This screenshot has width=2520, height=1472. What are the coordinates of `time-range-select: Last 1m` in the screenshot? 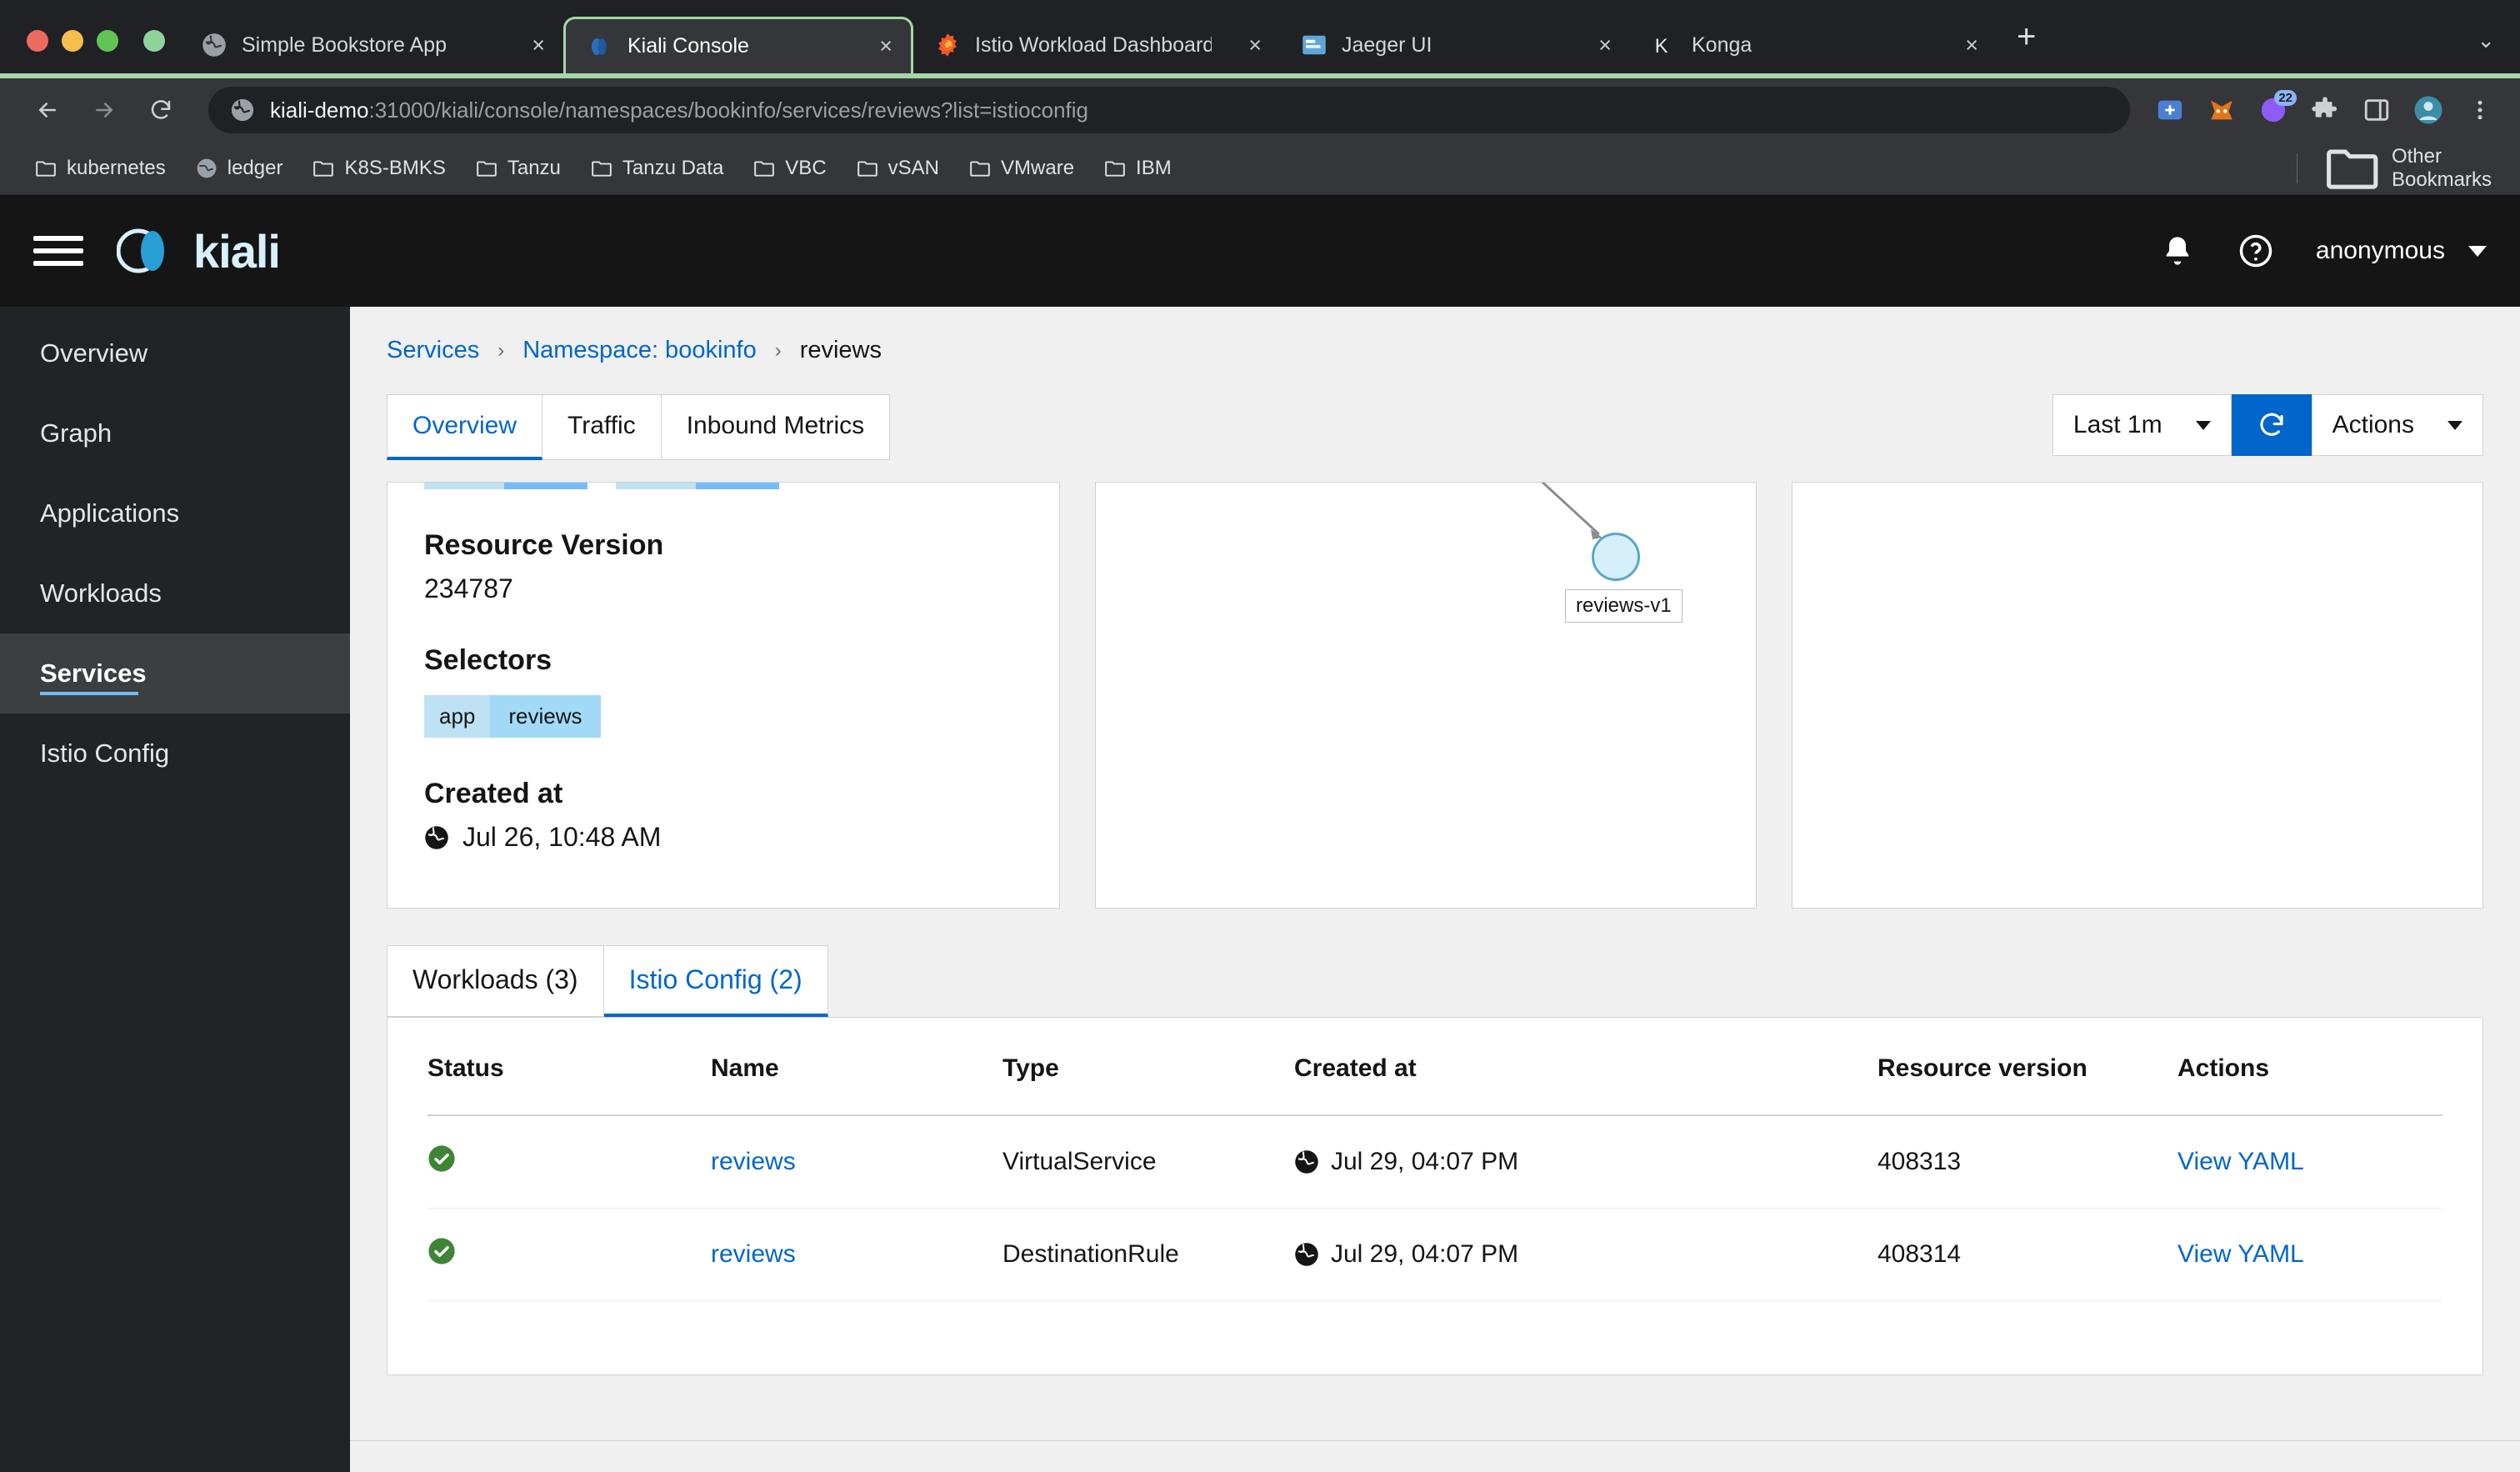 It's located at (2142, 425).